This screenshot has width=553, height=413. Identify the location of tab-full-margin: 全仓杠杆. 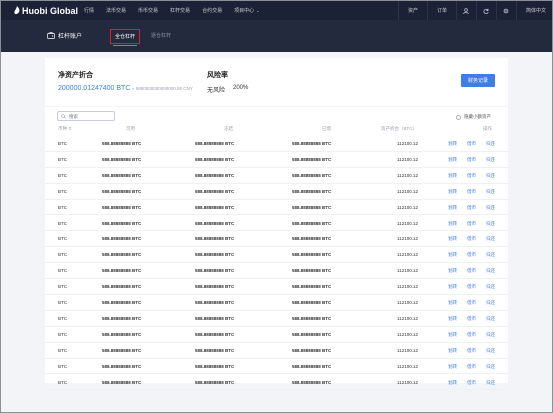
(125, 37).